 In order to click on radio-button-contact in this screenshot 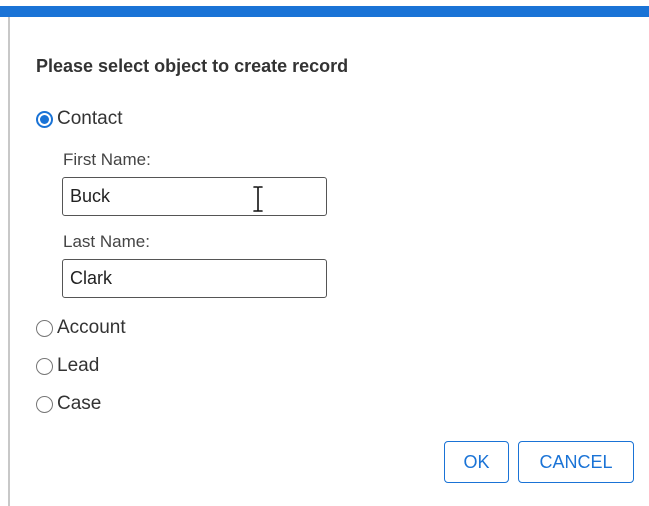, I will do `click(44, 119)`.